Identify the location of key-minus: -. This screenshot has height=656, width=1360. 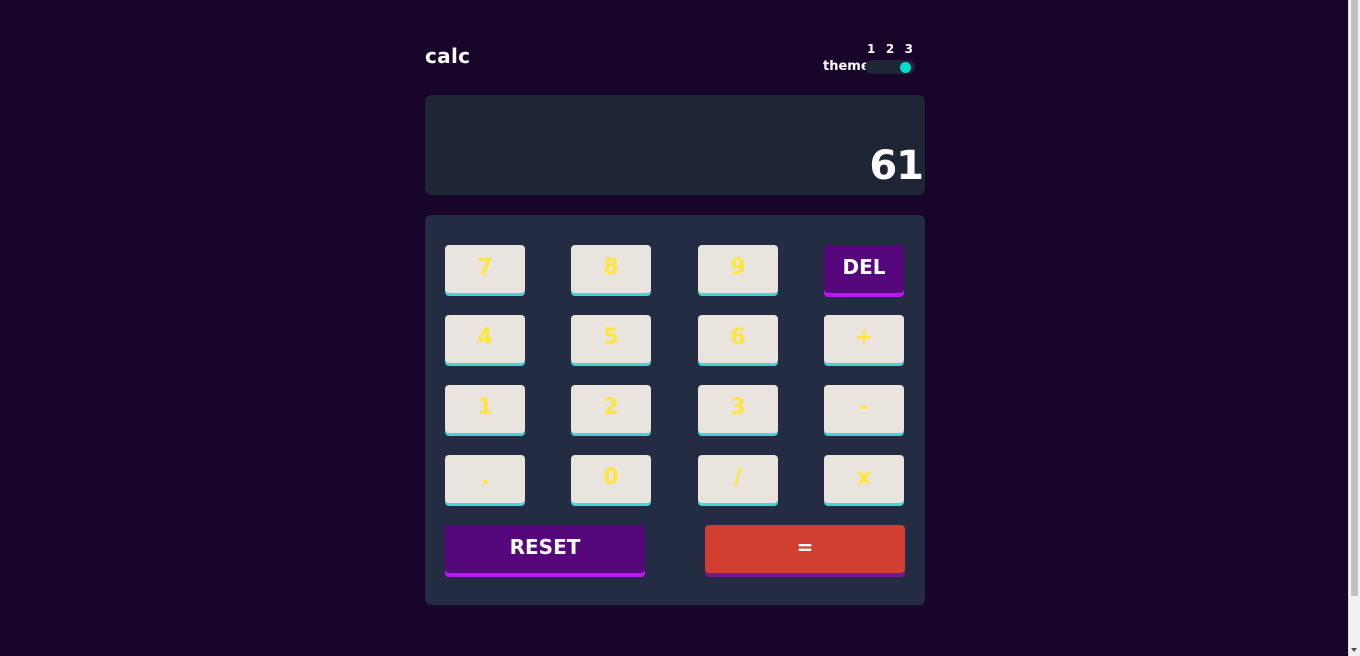
(864, 409).